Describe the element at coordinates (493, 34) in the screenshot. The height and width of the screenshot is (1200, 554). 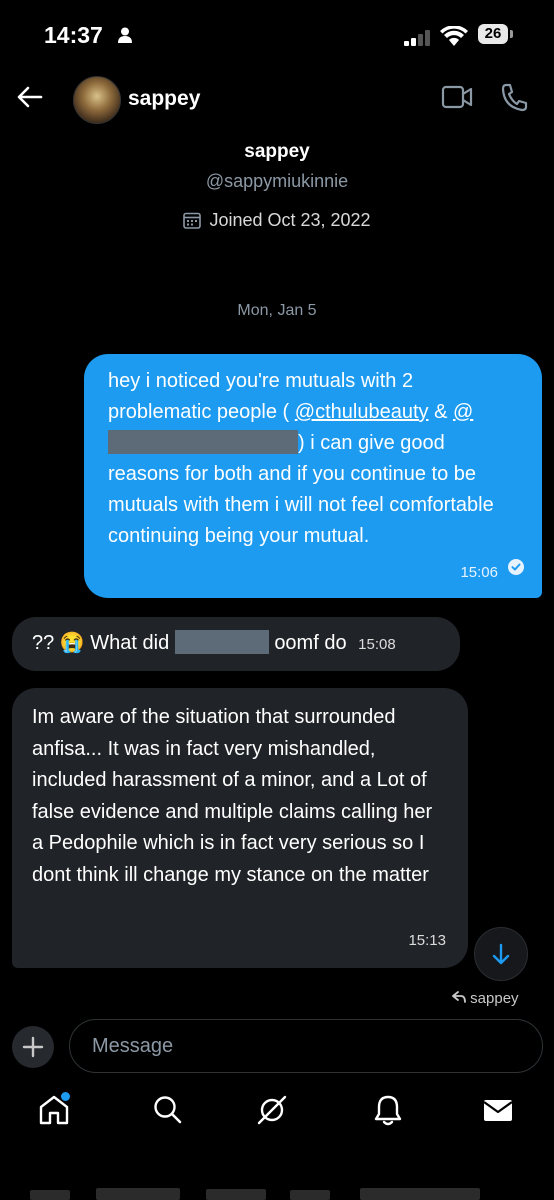
I see `battery-indicator: 26` at that location.